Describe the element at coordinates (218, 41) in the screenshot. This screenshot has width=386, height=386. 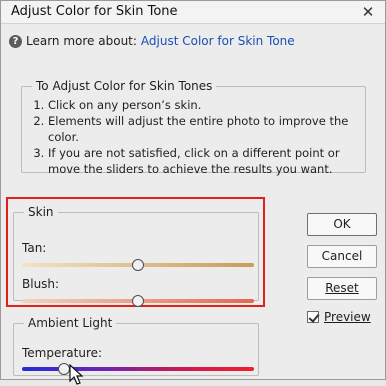
I see `learn-more-link: Adjust Color for Skin Tone` at that location.